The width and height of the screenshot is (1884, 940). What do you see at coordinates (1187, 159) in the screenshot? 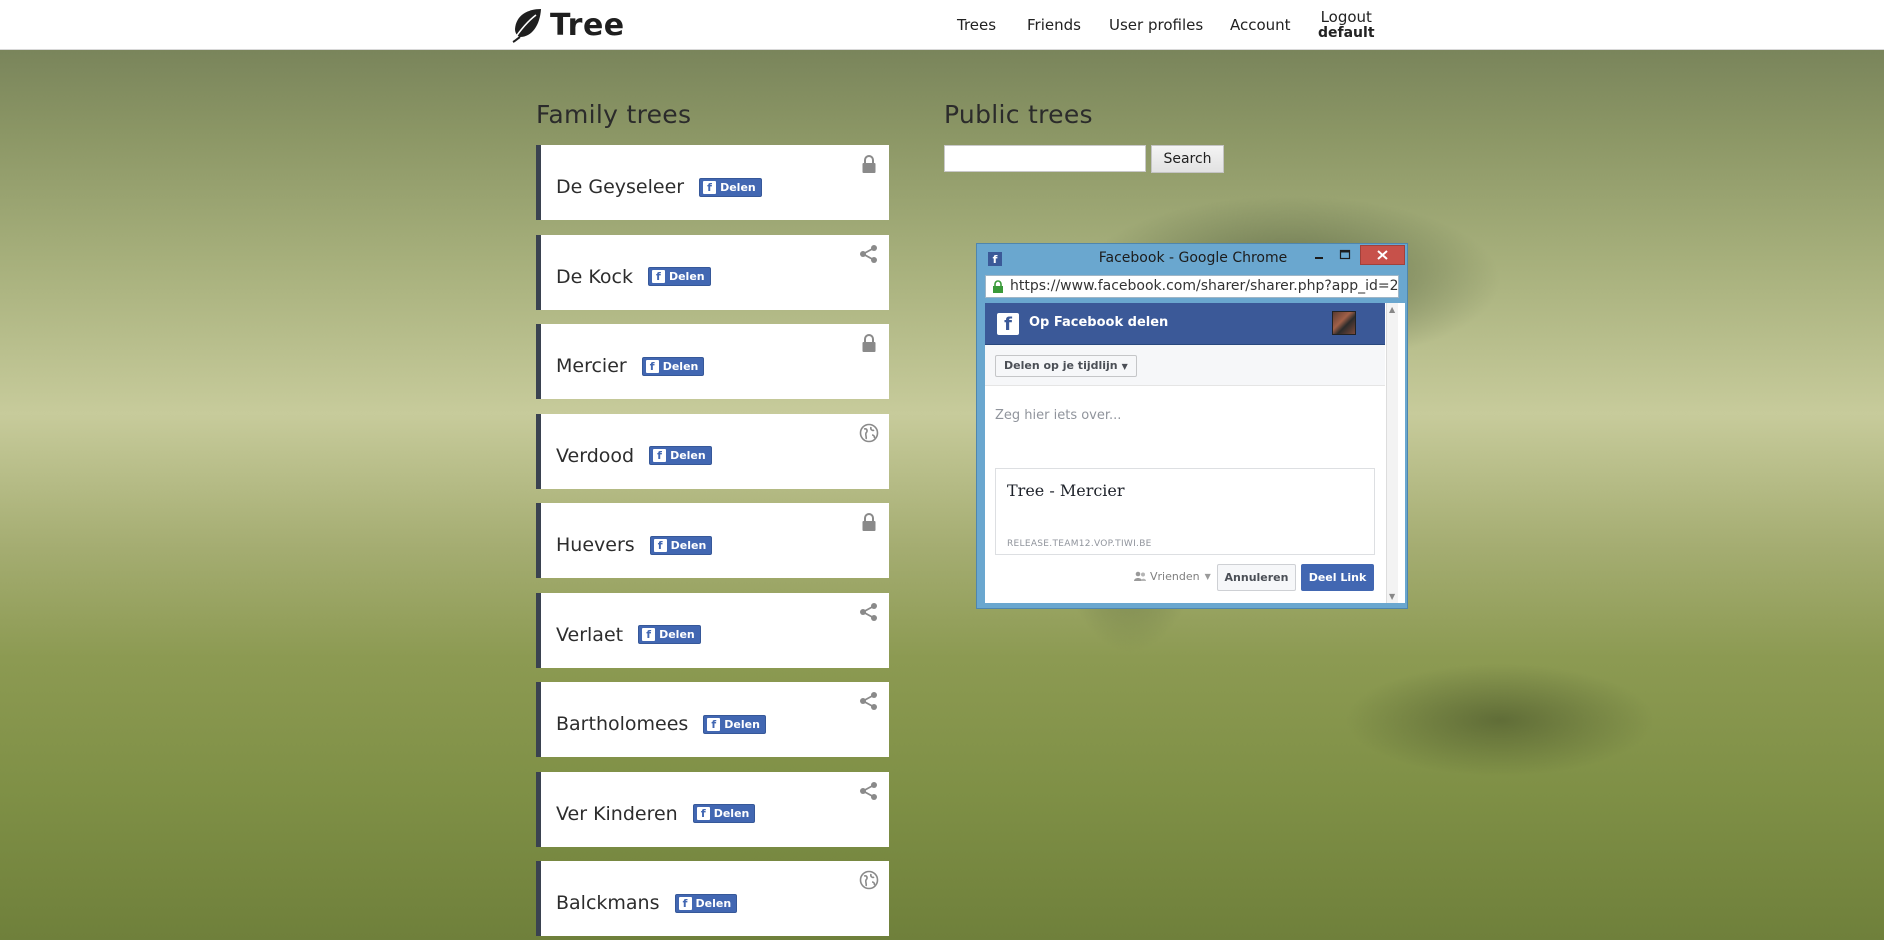
I see `search-button: Search` at bounding box center [1187, 159].